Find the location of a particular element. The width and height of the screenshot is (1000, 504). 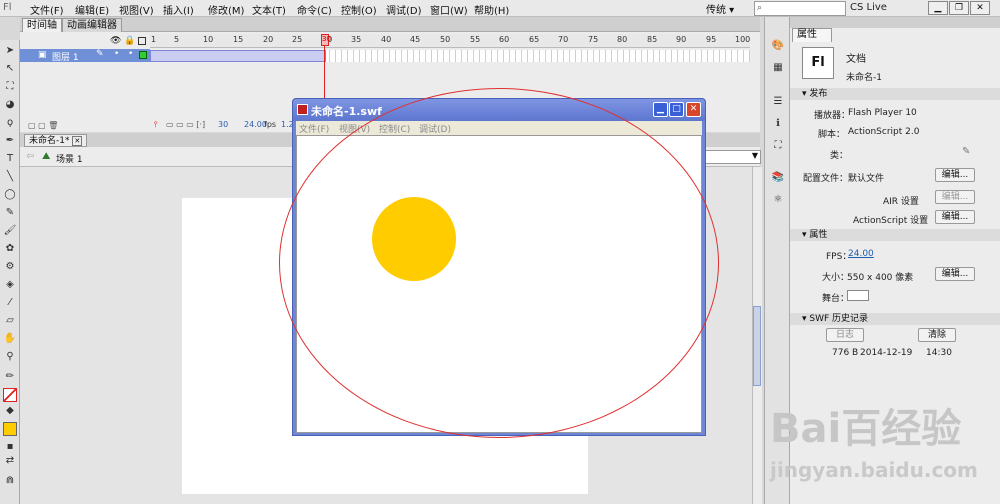

ruler-tick: 35 is located at coordinates (356, 39).